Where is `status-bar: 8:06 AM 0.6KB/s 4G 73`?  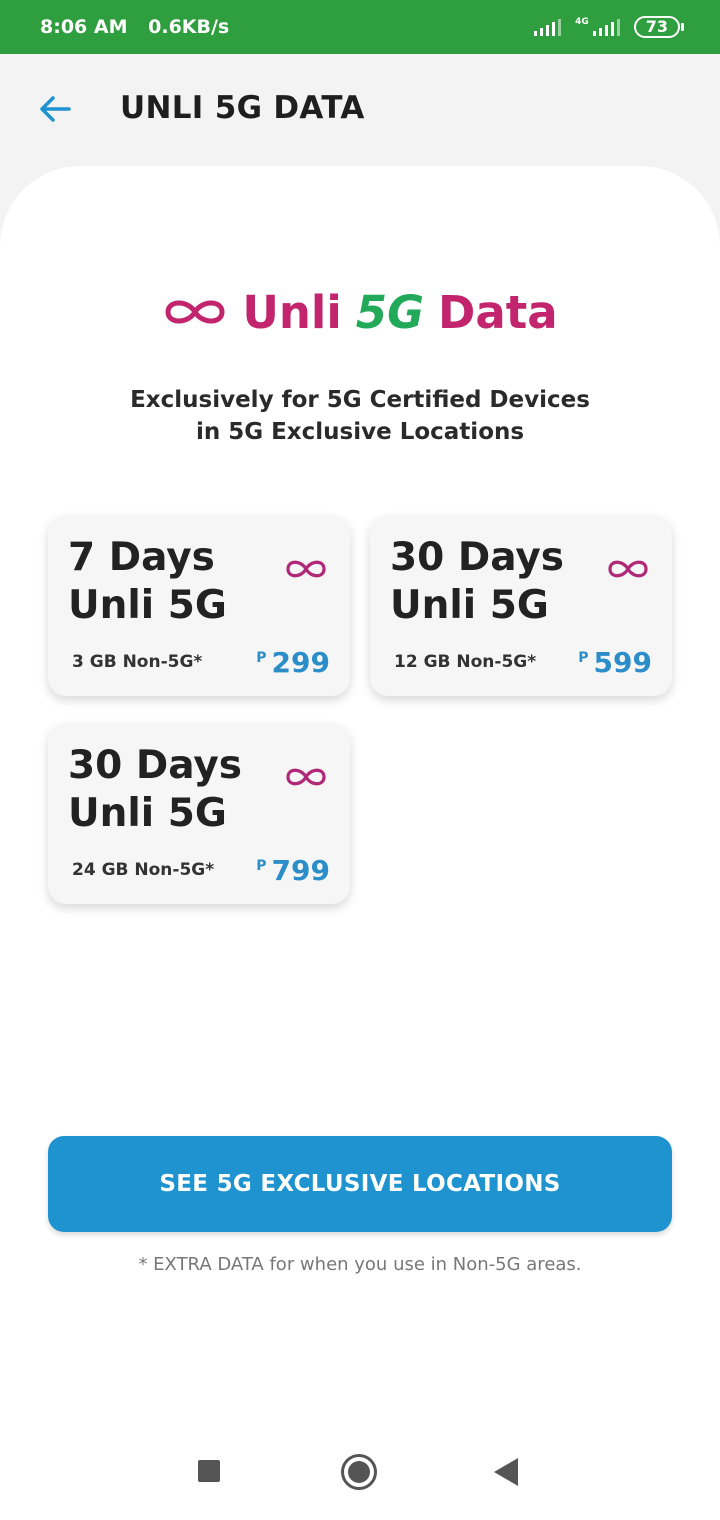 status-bar: 8:06 AM 0.6KB/s 4G 73 is located at coordinates (360, 27).